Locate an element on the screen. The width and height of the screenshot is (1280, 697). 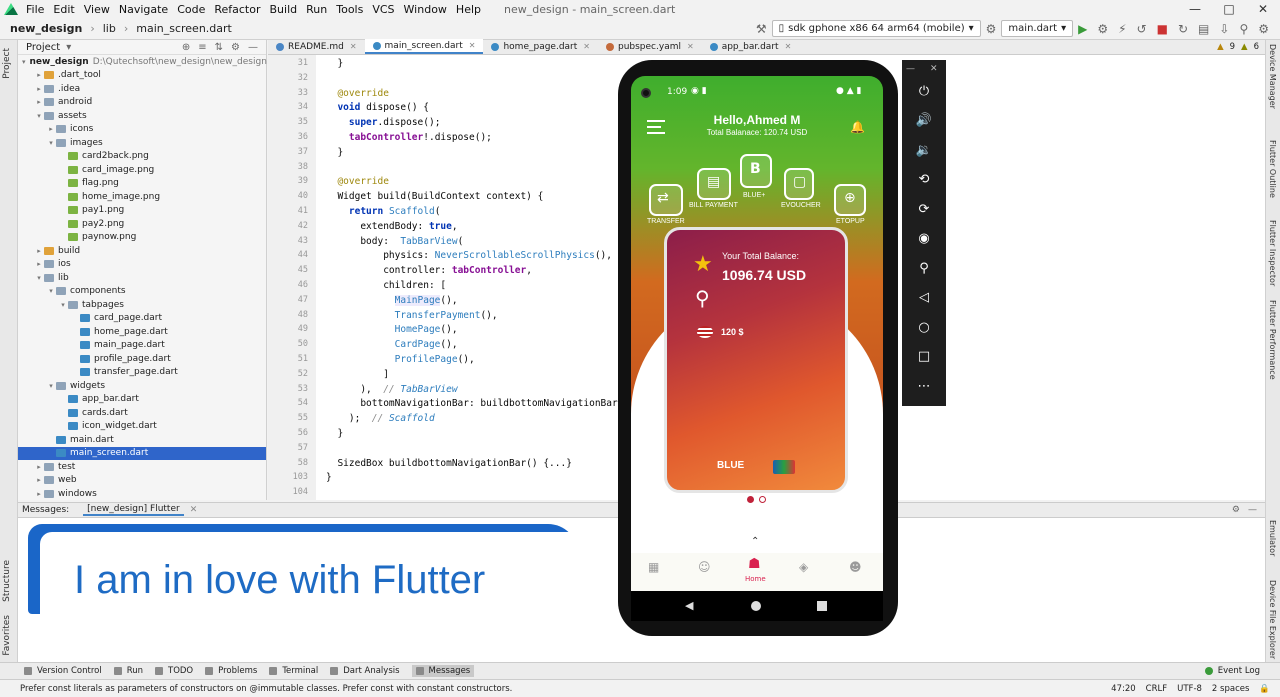
tree-file: transfer_page.dart is located at coordinates (142, 373).